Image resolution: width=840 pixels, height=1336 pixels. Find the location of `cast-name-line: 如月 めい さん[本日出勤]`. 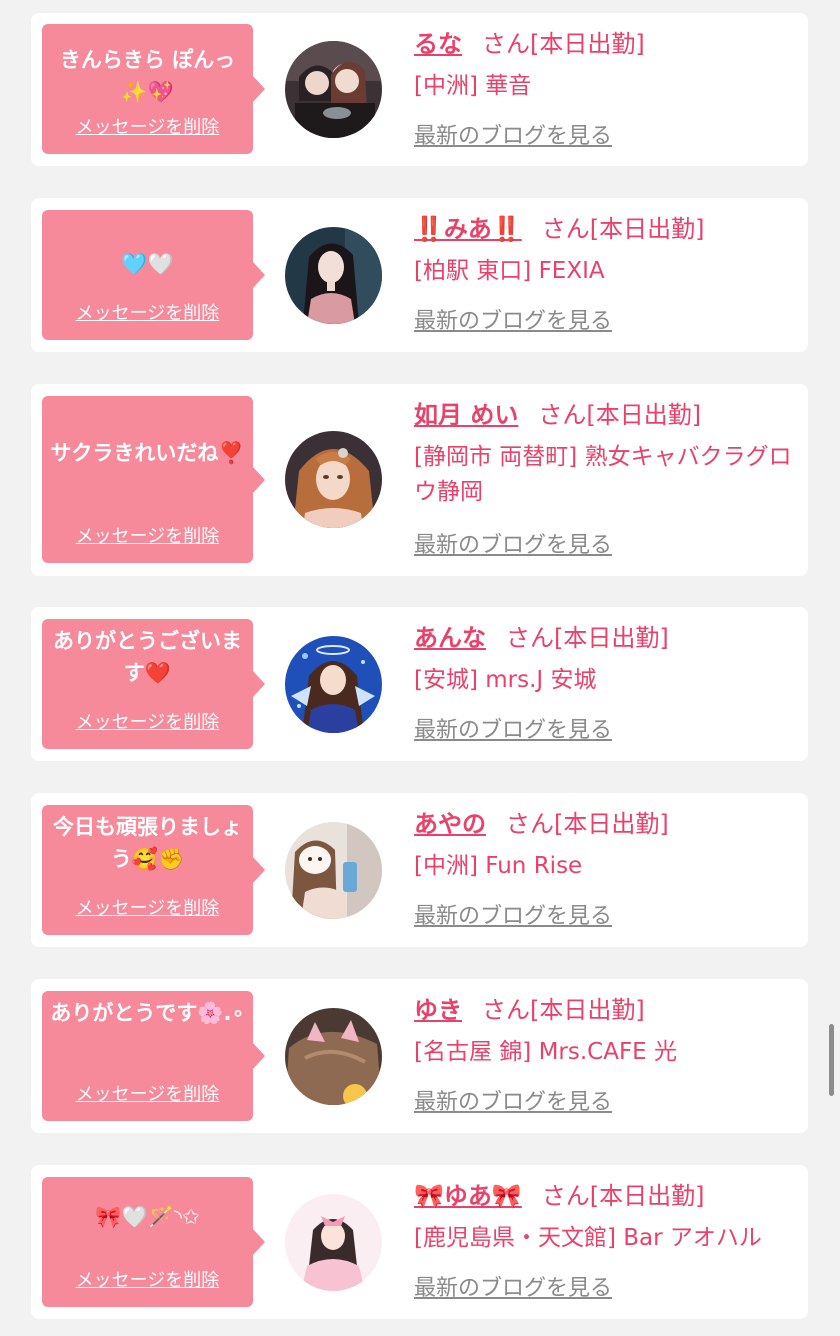

cast-name-line: 如月 めい さん[本日出勤] is located at coordinates (604, 415).